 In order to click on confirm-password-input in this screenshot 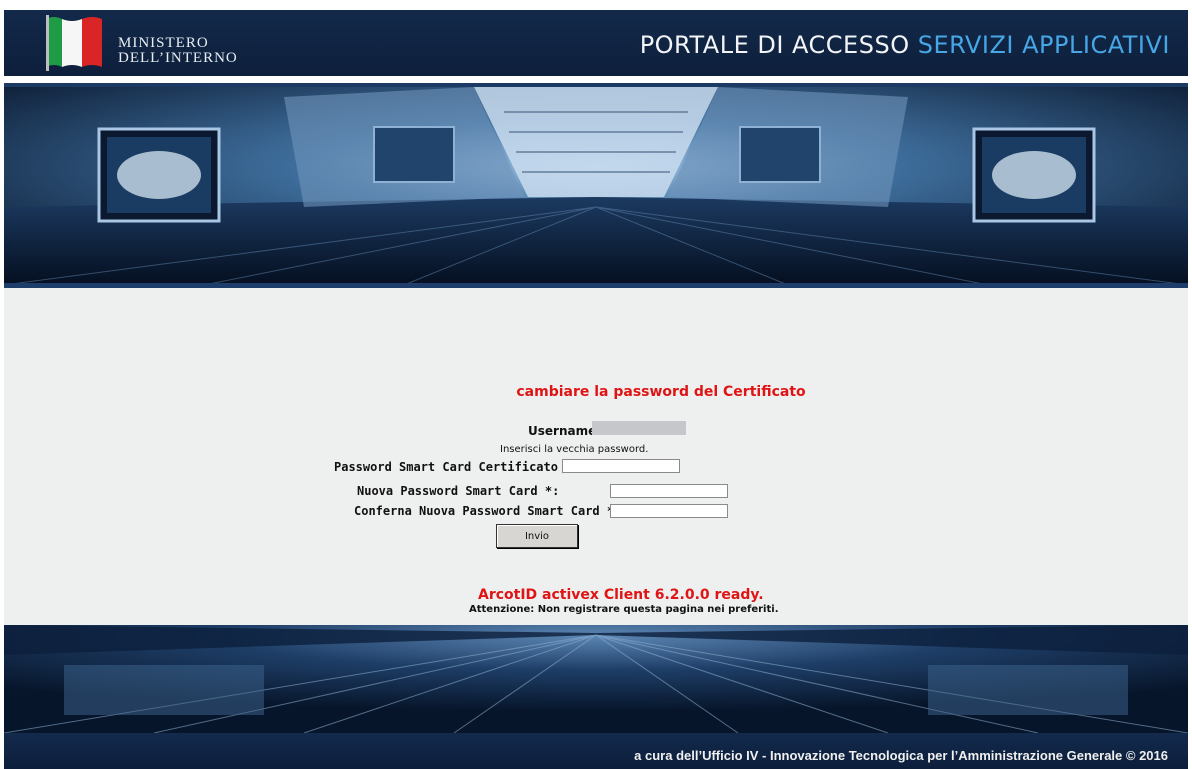, I will do `click(669, 511)`.